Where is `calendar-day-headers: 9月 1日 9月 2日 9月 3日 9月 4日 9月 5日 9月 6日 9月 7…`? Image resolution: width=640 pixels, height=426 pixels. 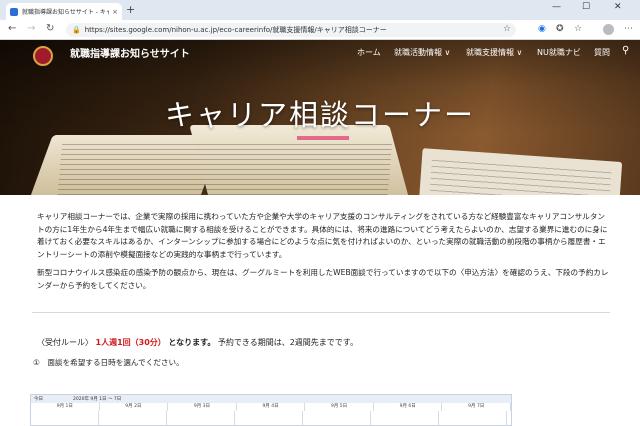 calendar-day-headers: 9月 1日 9月 2日 9月 3日 9月 4日 9月 5日 9月 6日 9月 7… is located at coordinates (271, 407).